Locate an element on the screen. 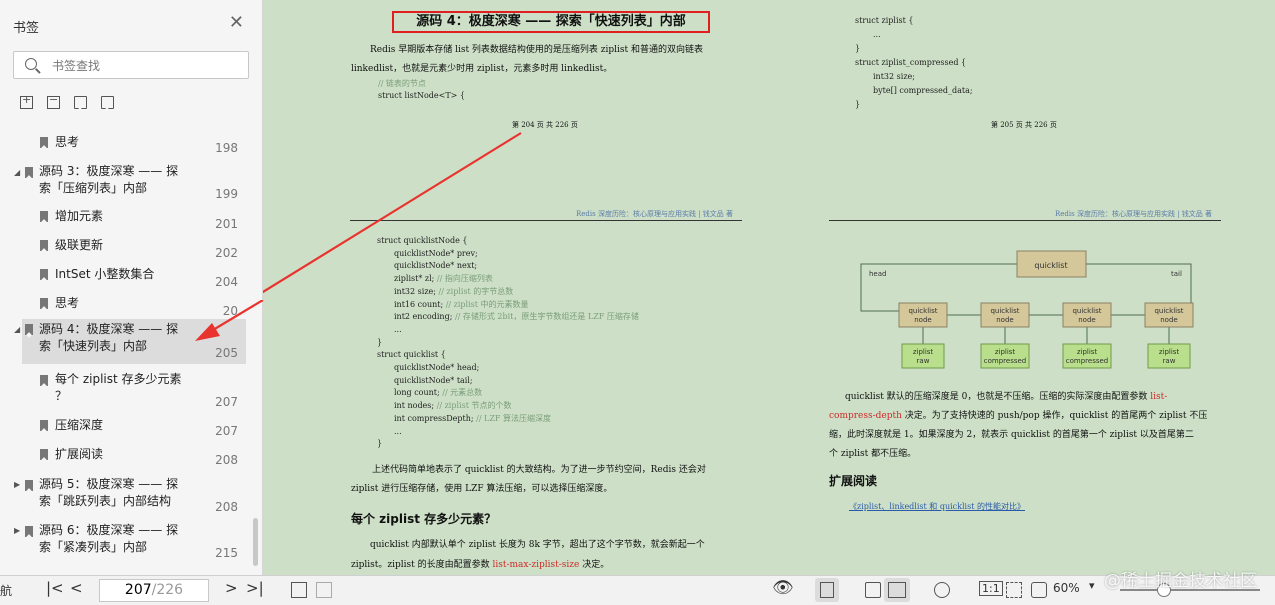  back-icon is located at coordinates (299, 590).